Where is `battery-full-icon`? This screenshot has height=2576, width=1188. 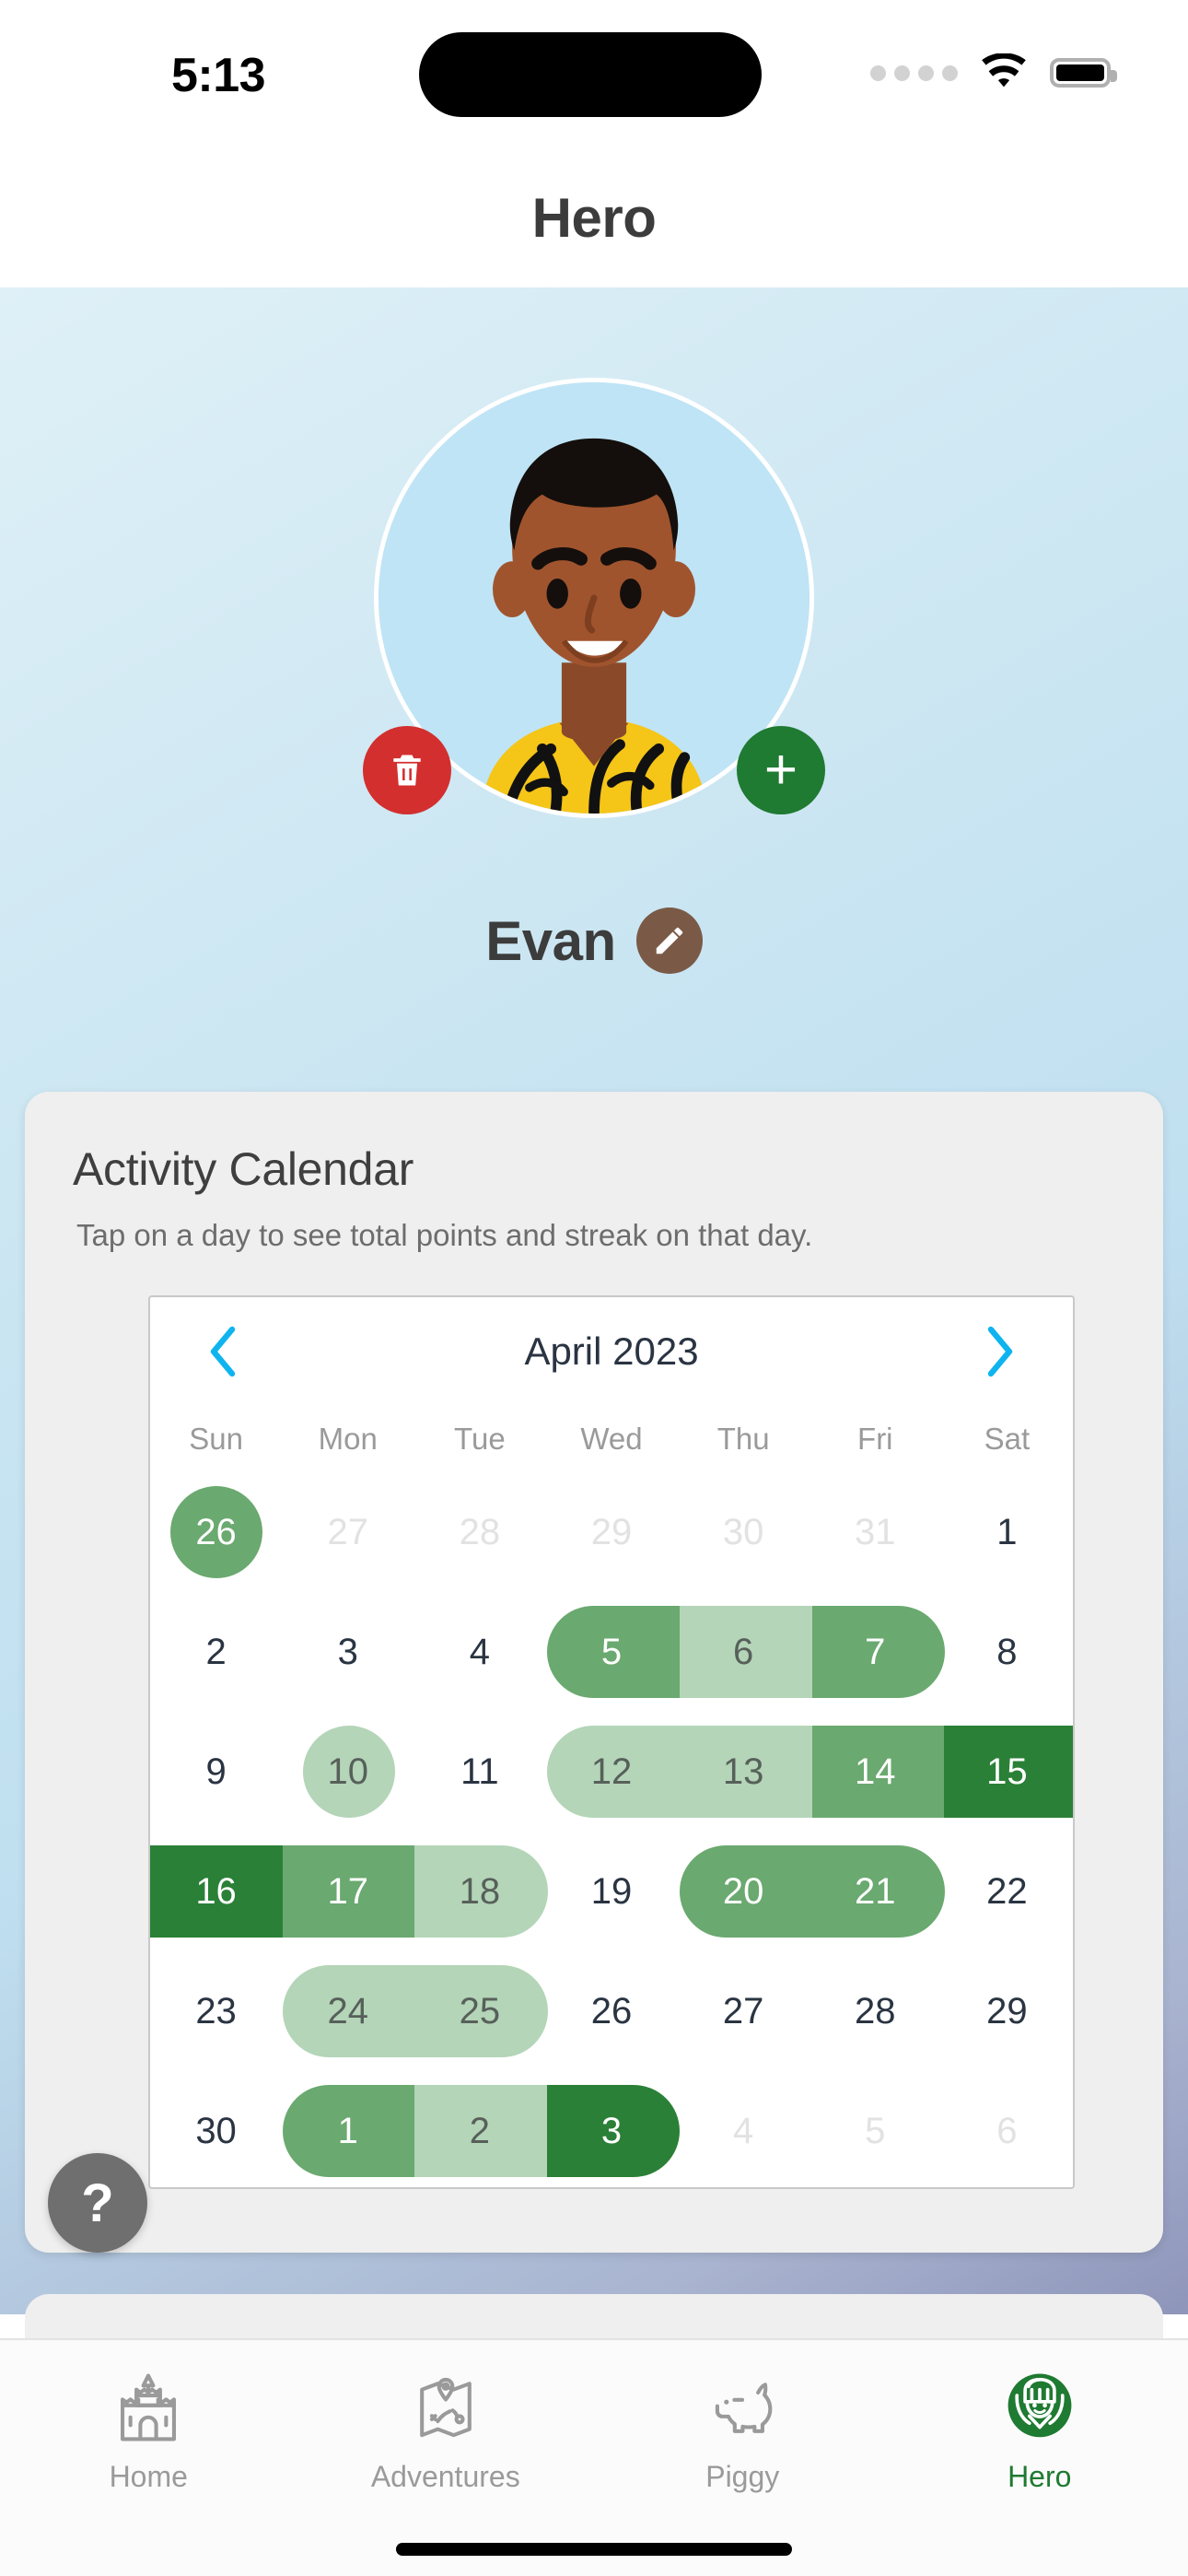
battery-full-icon is located at coordinates (1083, 73).